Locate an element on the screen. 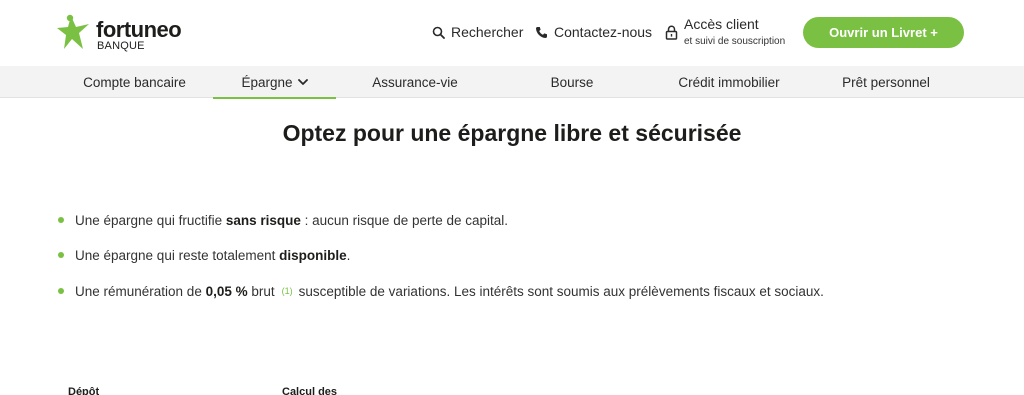 The width and height of the screenshot is (1024, 395). nav-item-label: Assurance-vie is located at coordinates (415, 82).